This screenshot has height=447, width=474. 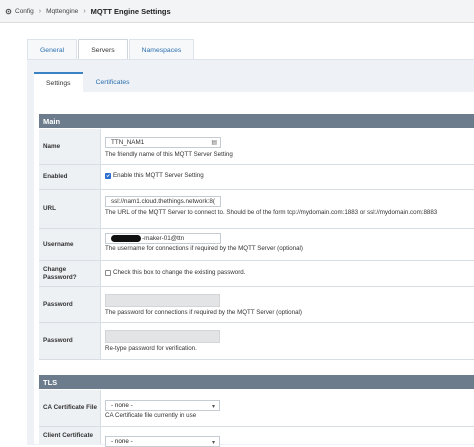 I want to click on checkbox-checked-icon, so click(x=108, y=175).